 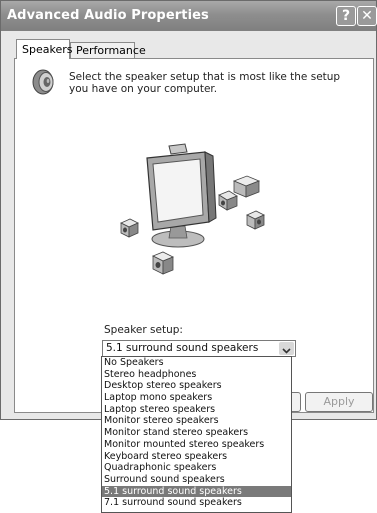 What do you see at coordinates (196, 398) in the screenshot?
I see `dropdown-option: Laptop mono speakers` at bounding box center [196, 398].